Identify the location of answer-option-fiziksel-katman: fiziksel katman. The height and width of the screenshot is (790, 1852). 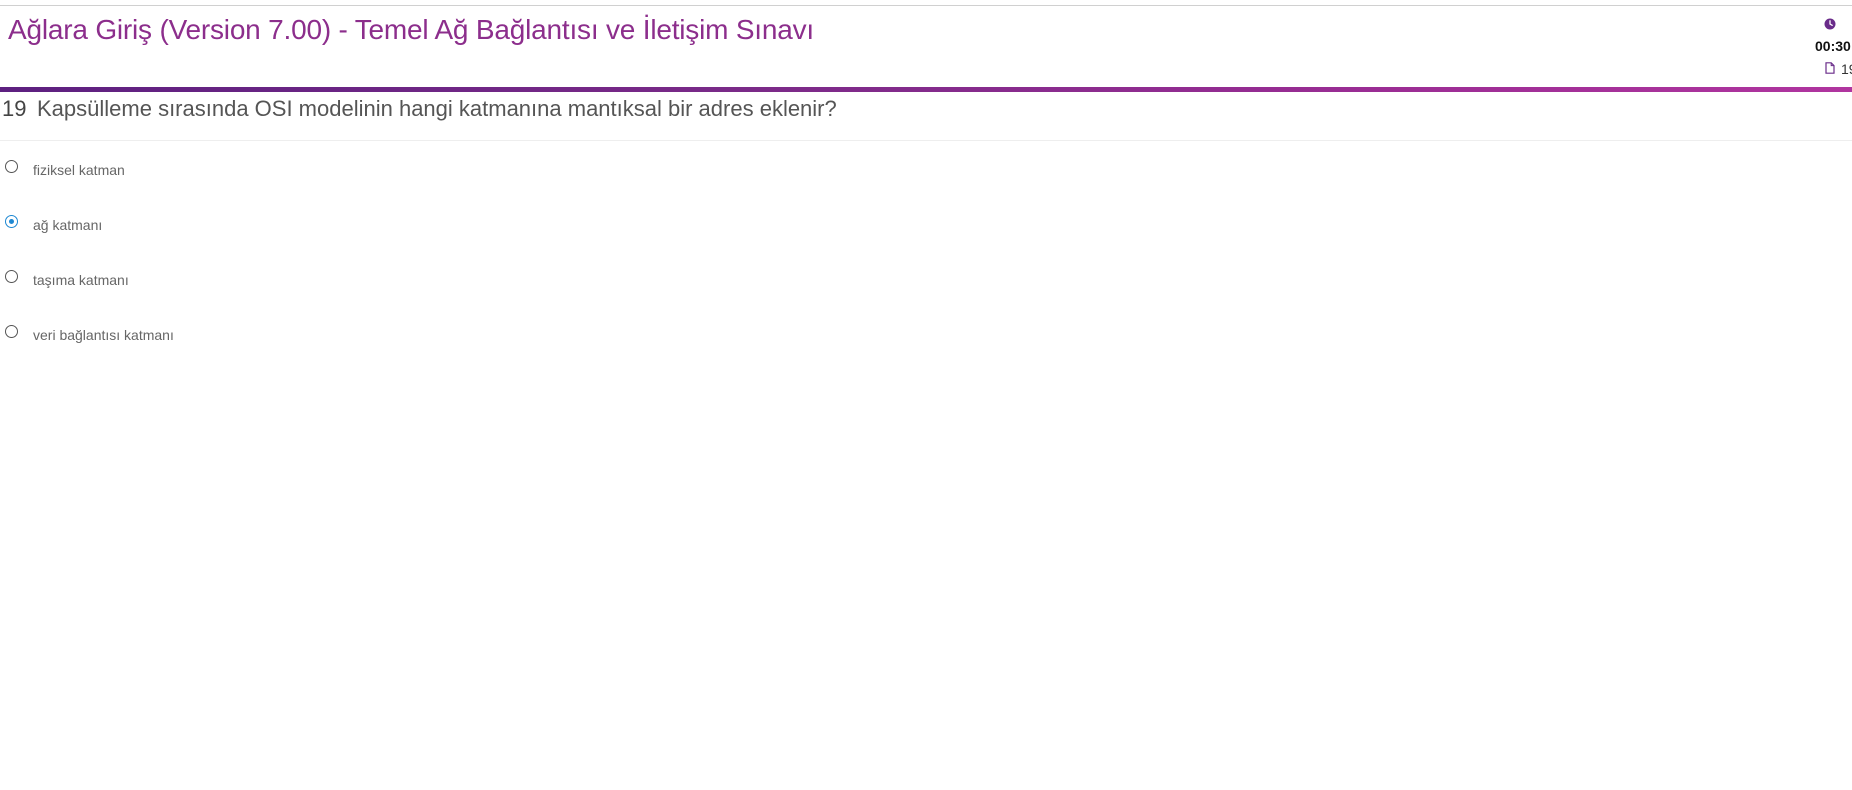
(200, 165).